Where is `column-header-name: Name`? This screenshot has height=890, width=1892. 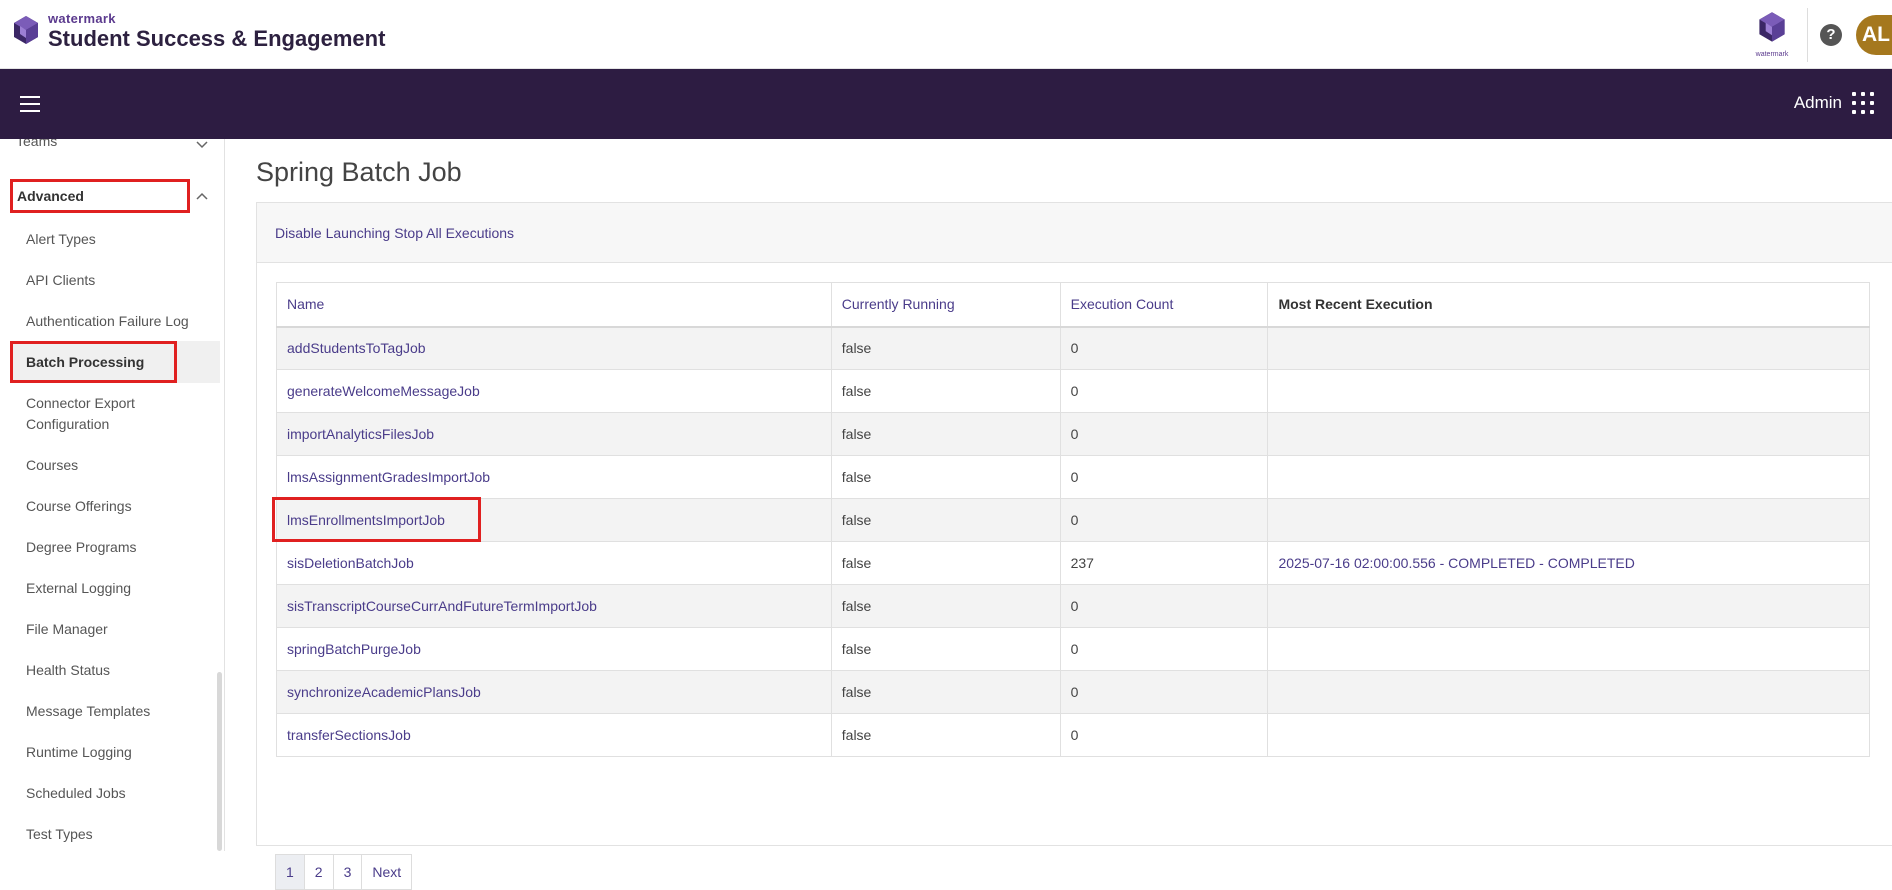
column-header-name: Name is located at coordinates (554, 305).